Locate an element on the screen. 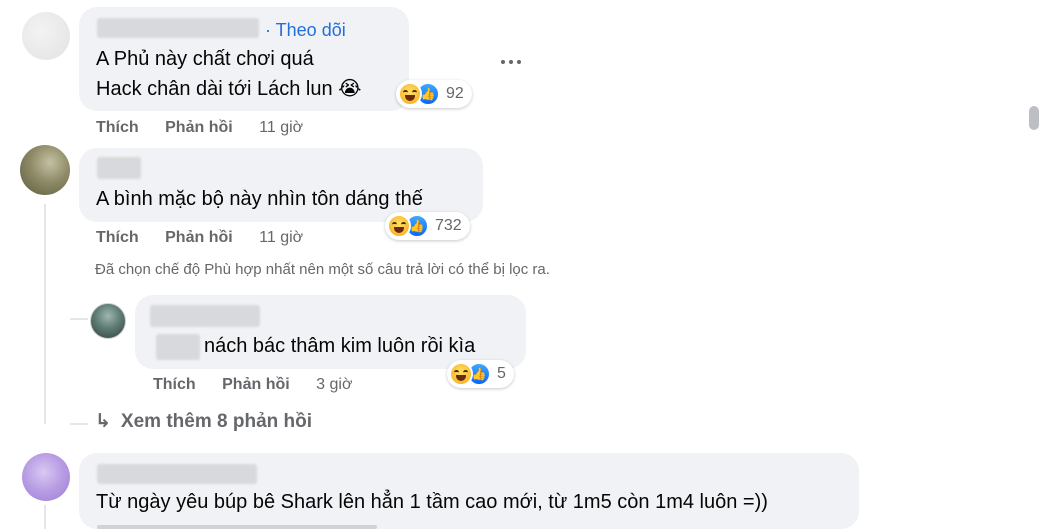  reaction-count: 732 is located at coordinates (448, 225).